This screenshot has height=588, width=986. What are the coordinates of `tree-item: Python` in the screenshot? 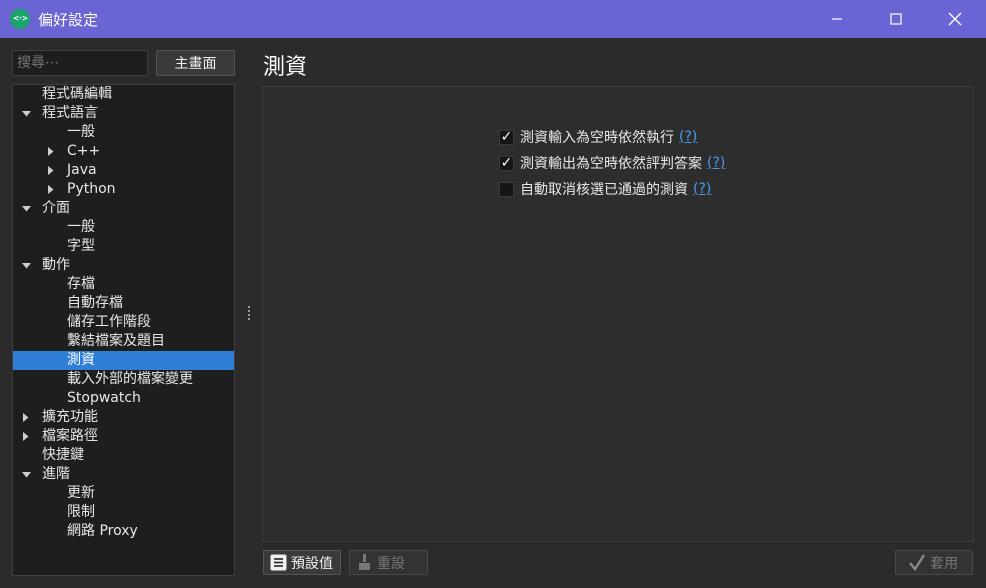 It's located at (123, 189).